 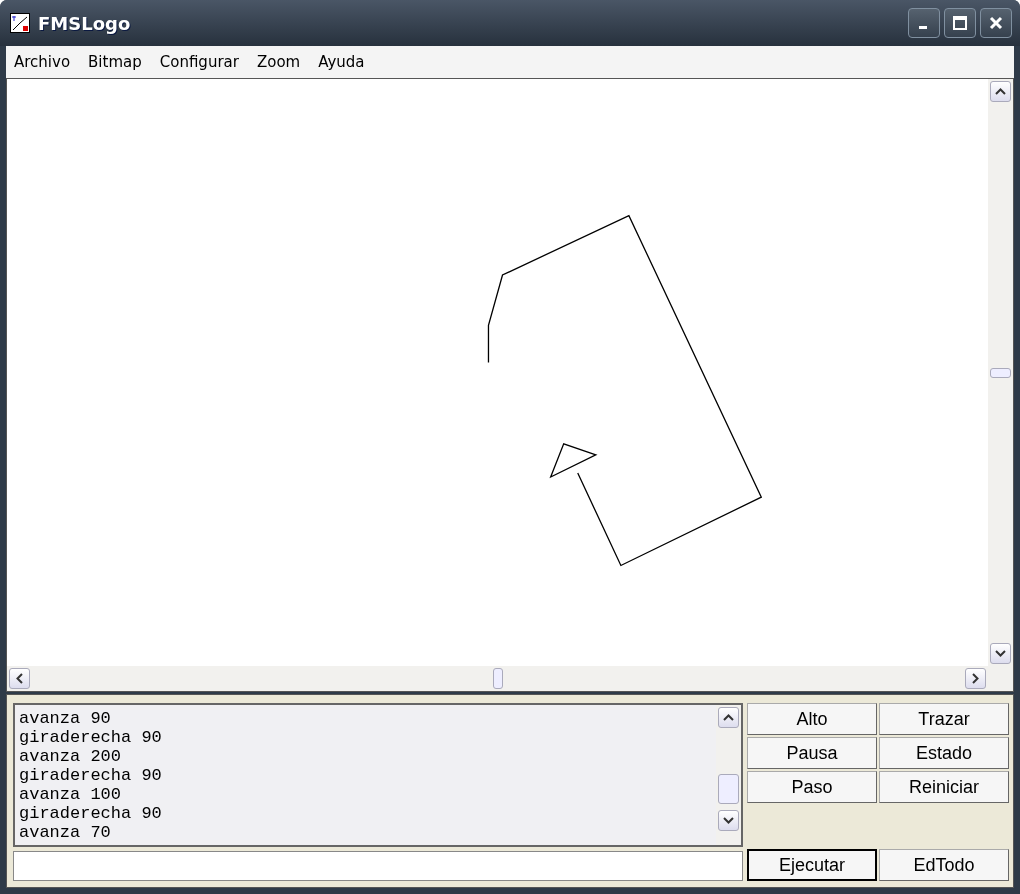 I want to click on turtle-icon, so click(x=573, y=461).